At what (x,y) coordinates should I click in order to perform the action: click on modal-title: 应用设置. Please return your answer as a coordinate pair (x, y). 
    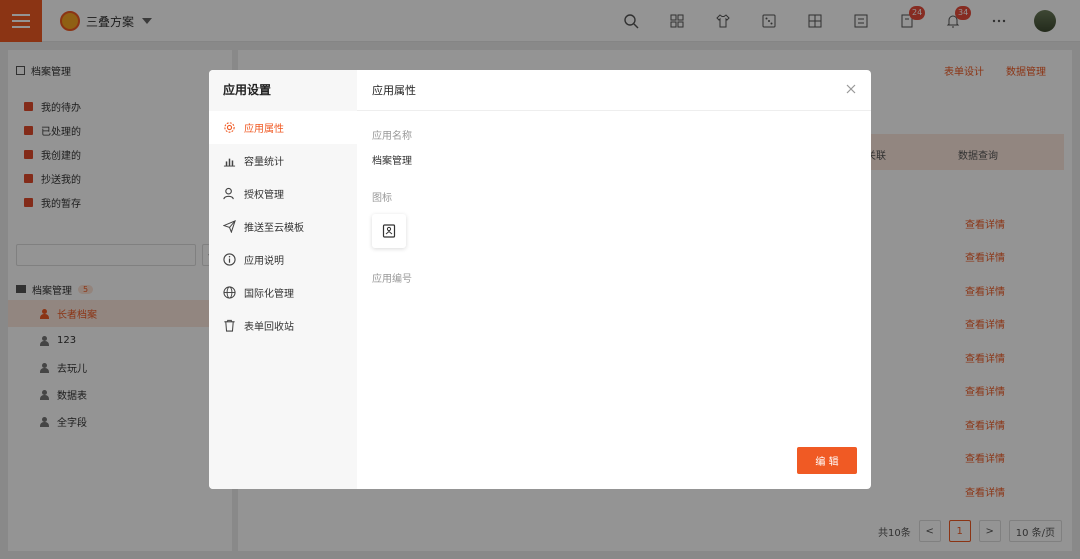
    Looking at the image, I should click on (247, 90).